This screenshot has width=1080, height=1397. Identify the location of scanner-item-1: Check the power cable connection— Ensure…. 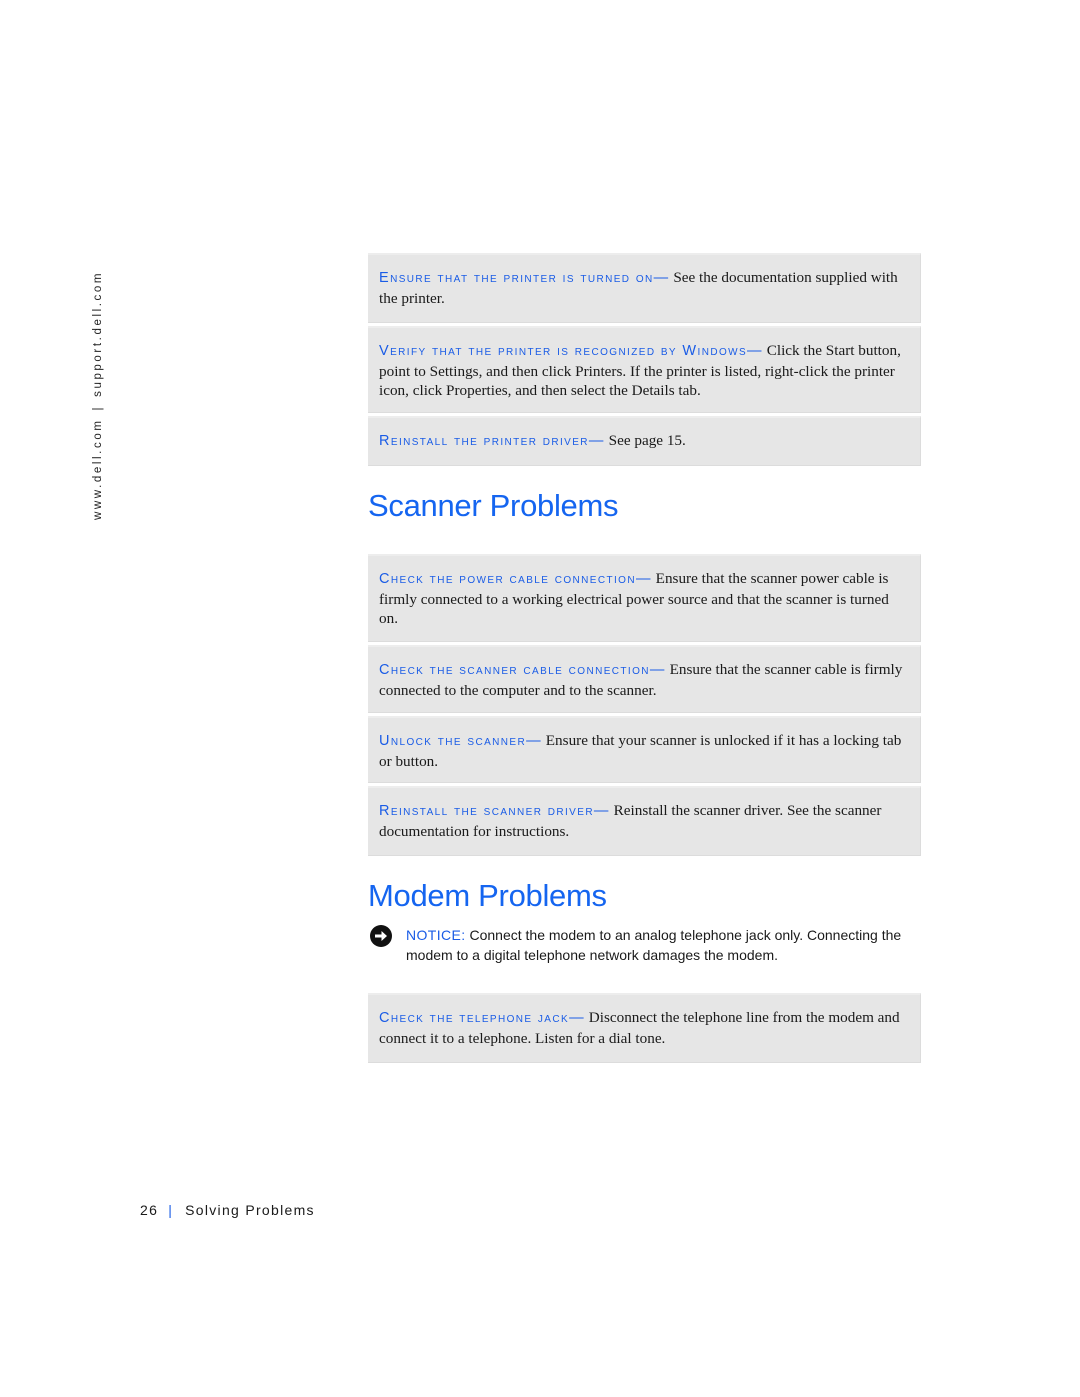
(644, 598).